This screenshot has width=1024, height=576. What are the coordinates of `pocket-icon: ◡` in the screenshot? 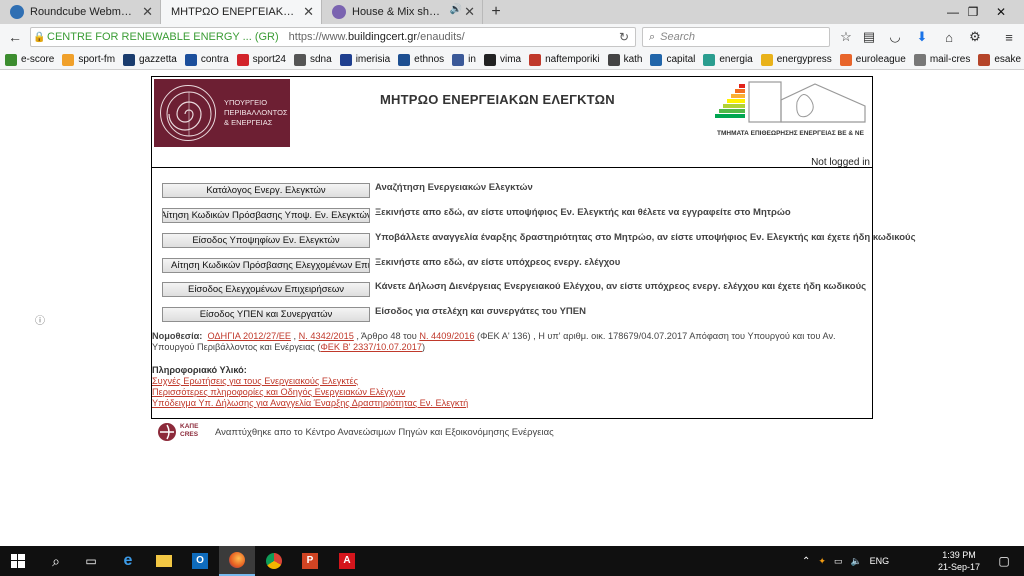 It's located at (895, 37).